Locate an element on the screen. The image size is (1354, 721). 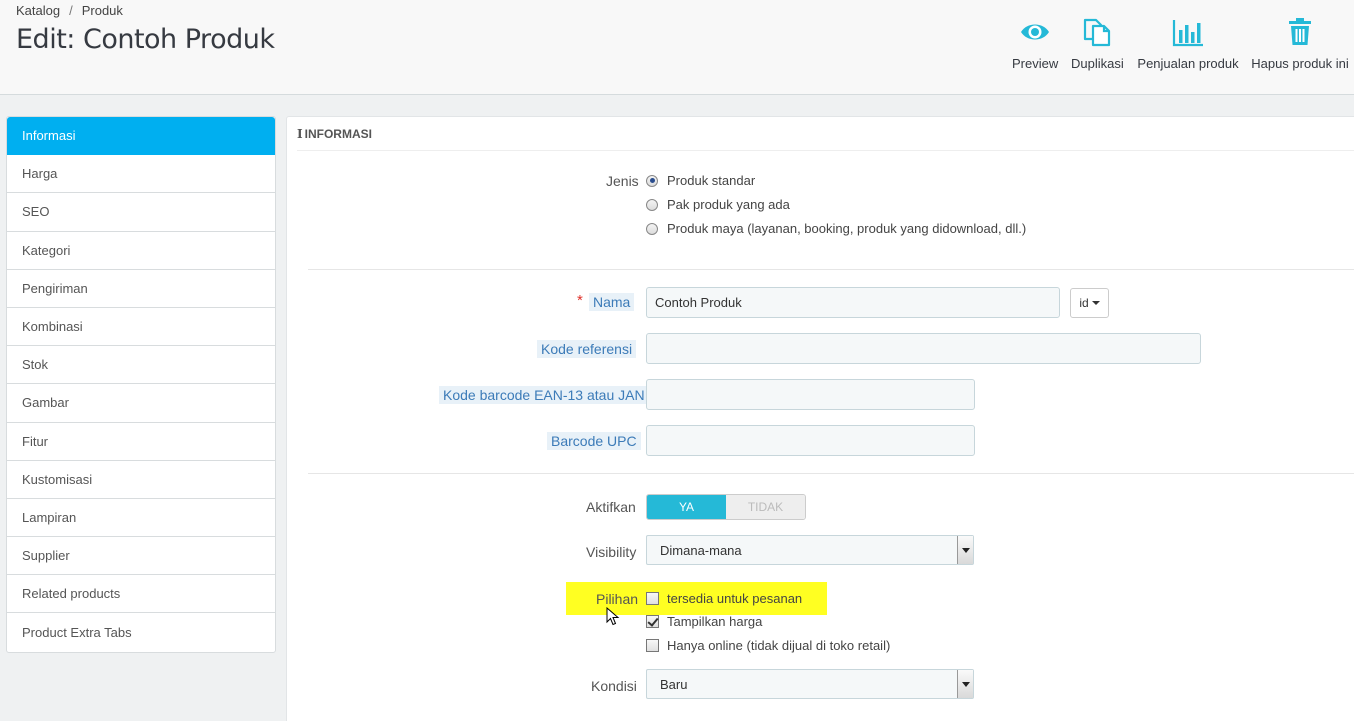
breadcrumb-products: Produk is located at coordinates (102, 10).